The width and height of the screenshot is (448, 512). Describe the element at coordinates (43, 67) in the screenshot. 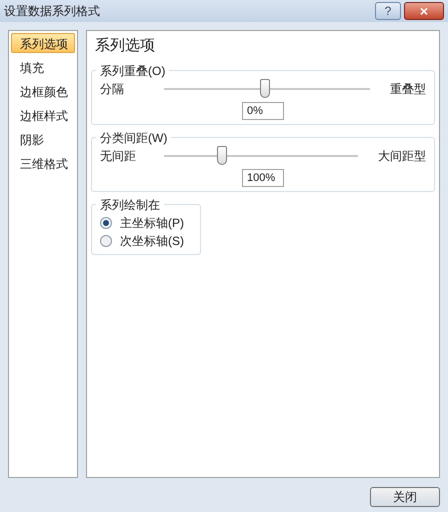

I see `sidebar-item: 填充` at that location.